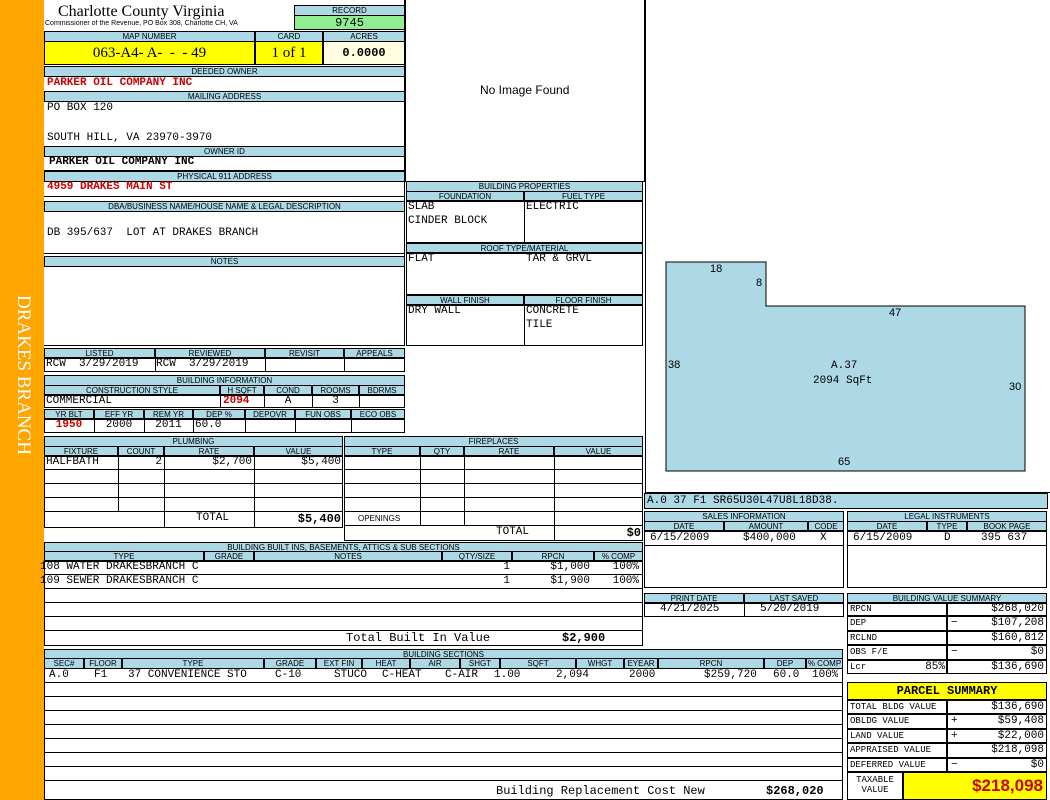 This screenshot has height=800, width=1050. I want to click on section-eyear: 2000, so click(642, 675).